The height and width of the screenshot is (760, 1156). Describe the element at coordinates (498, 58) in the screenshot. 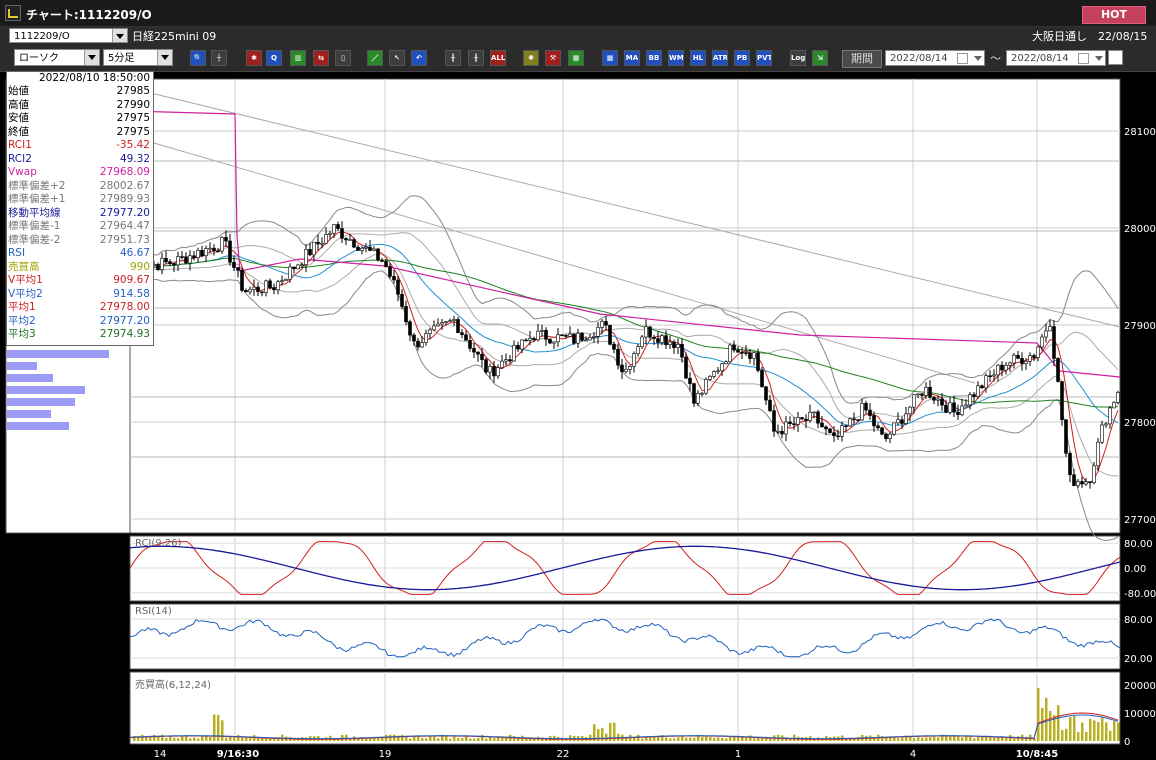

I see `all-icon: ALL` at that location.